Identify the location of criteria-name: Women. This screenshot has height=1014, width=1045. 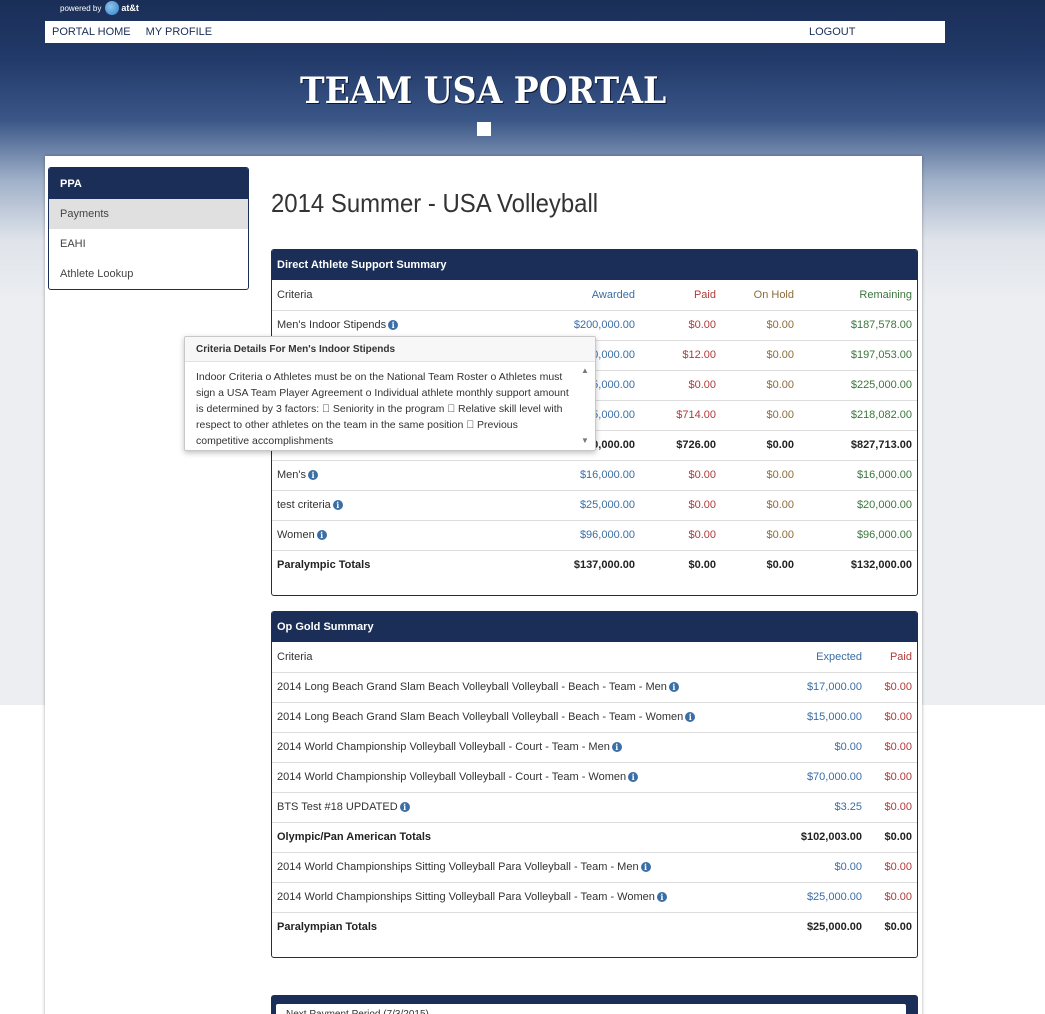
(296, 535).